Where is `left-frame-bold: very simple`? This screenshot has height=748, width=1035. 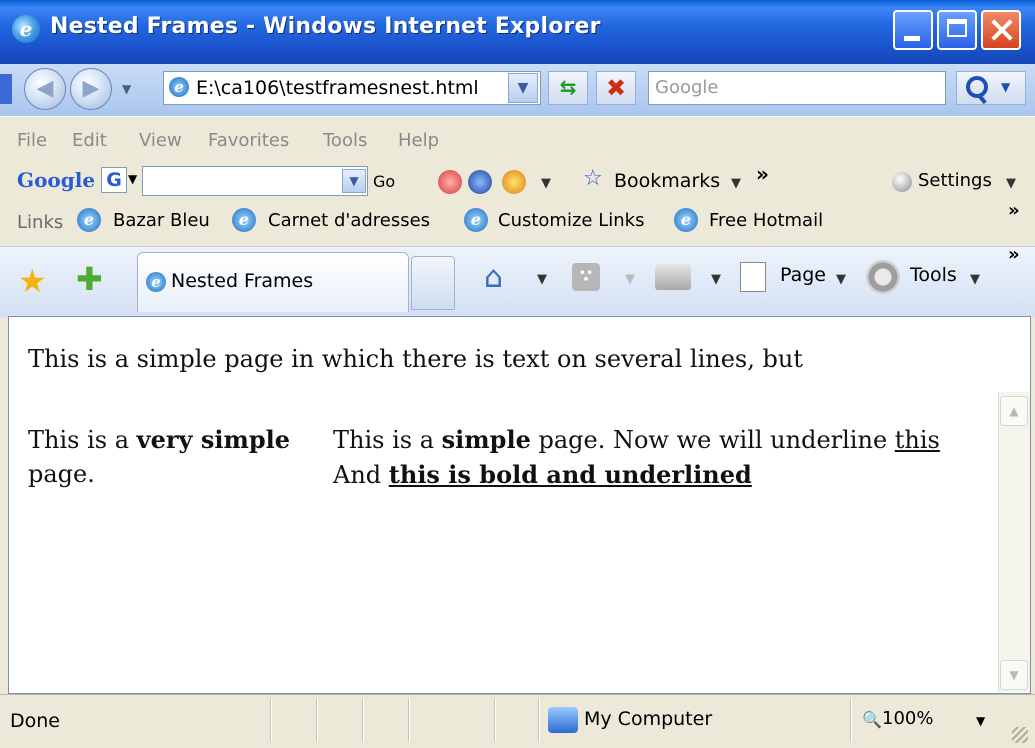
left-frame-bold: very simple is located at coordinates (213, 439).